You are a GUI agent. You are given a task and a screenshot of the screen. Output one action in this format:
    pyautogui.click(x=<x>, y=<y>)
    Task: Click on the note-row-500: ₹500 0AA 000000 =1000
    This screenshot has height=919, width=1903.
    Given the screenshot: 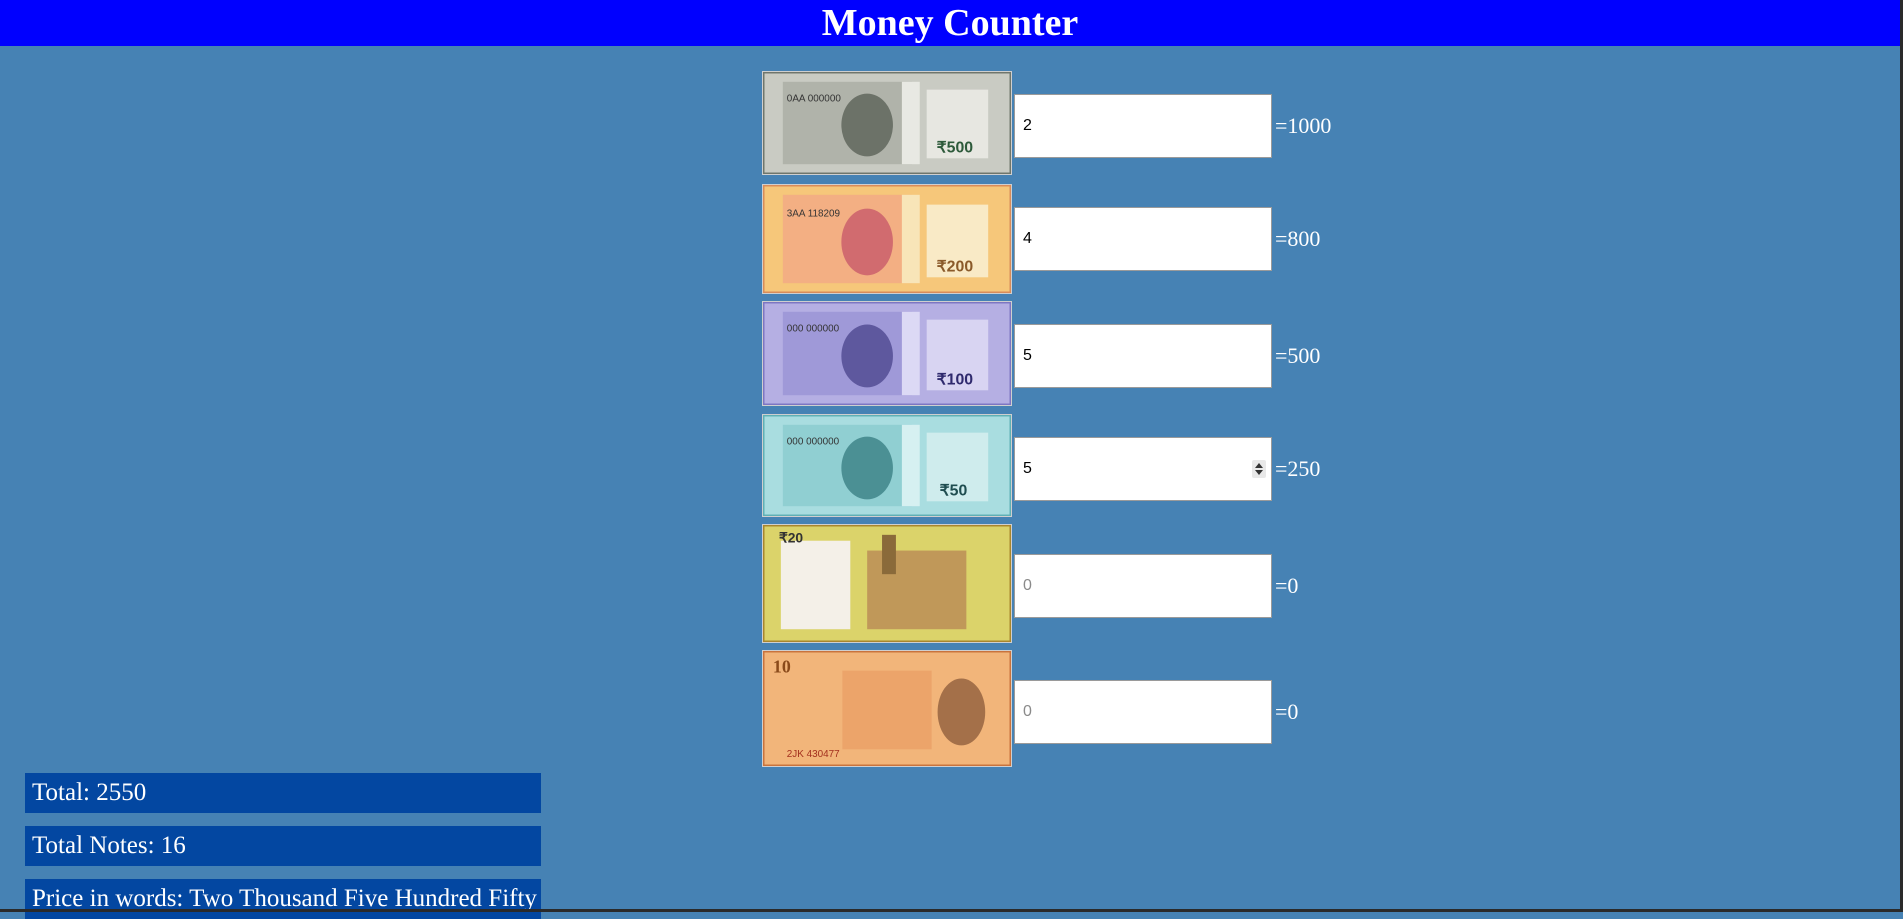 What is the action you would take?
    pyautogui.click(x=1062, y=123)
    